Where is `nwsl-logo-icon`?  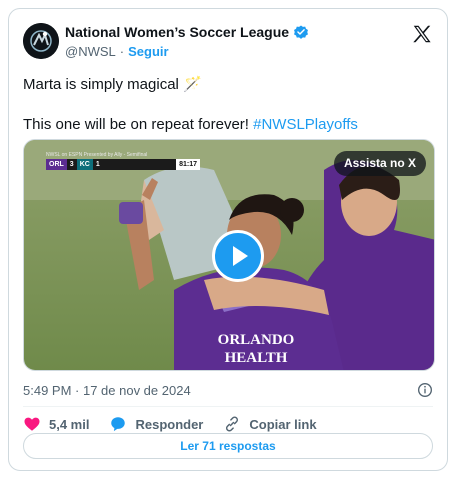
nwsl-logo-icon is located at coordinates (41, 41).